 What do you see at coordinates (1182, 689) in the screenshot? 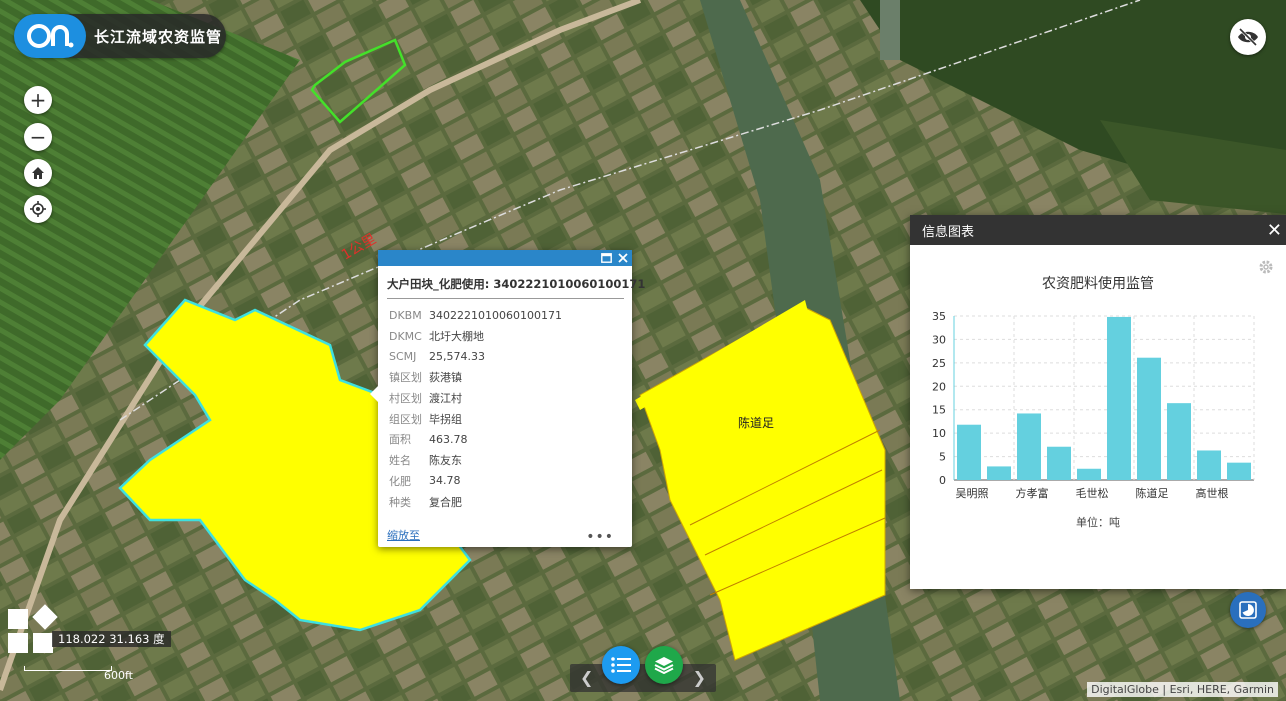
I see `map-attribution: DigitalGlobe | Esri, HERE, Garmin` at bounding box center [1182, 689].